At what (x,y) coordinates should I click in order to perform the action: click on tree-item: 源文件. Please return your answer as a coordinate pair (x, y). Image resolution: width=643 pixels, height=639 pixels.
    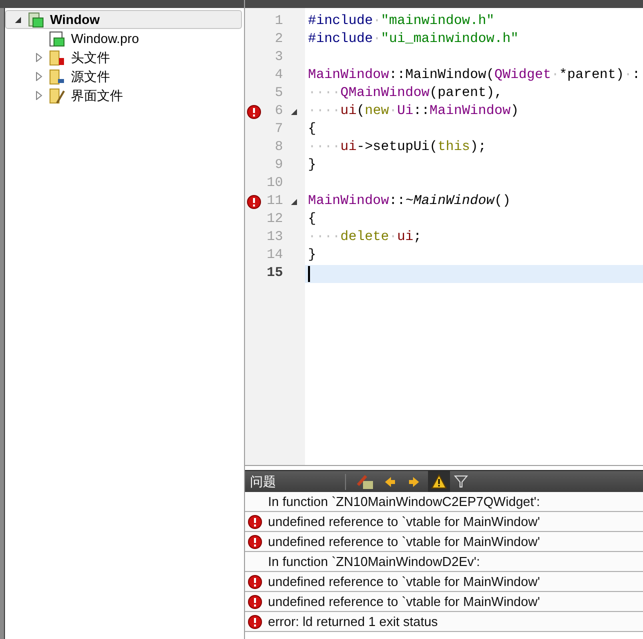
    Looking at the image, I should click on (90, 76).